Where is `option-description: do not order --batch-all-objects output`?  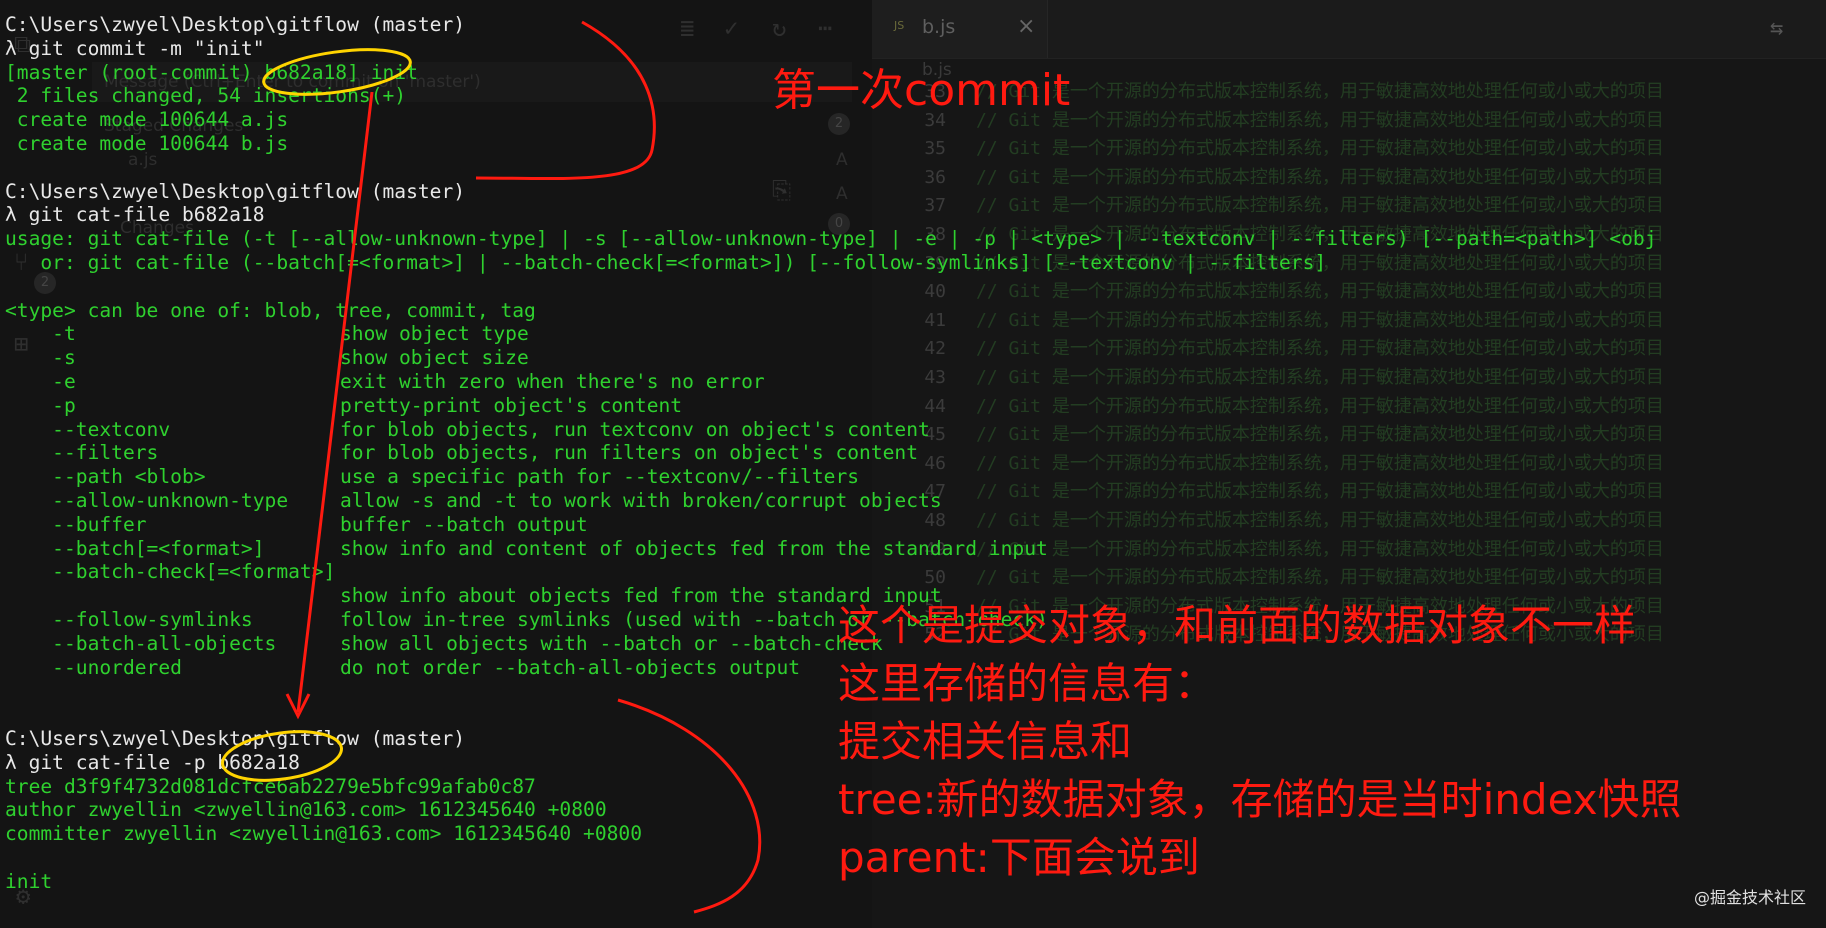 option-description: do not order --batch-all-objects output is located at coordinates (570, 667).